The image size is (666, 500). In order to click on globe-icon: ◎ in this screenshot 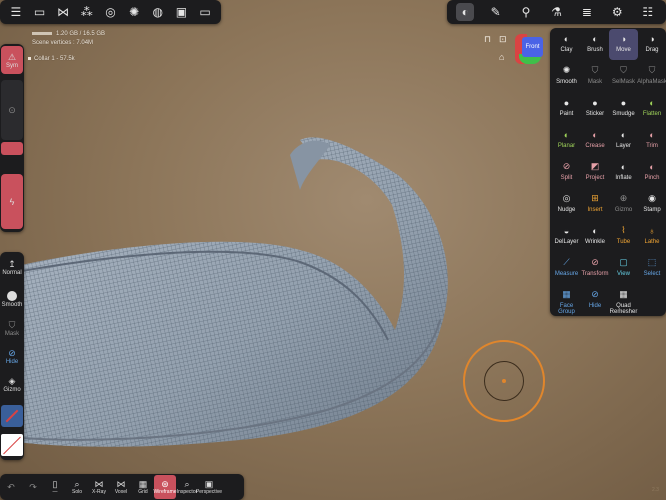, I will do `click(110, 12)`.